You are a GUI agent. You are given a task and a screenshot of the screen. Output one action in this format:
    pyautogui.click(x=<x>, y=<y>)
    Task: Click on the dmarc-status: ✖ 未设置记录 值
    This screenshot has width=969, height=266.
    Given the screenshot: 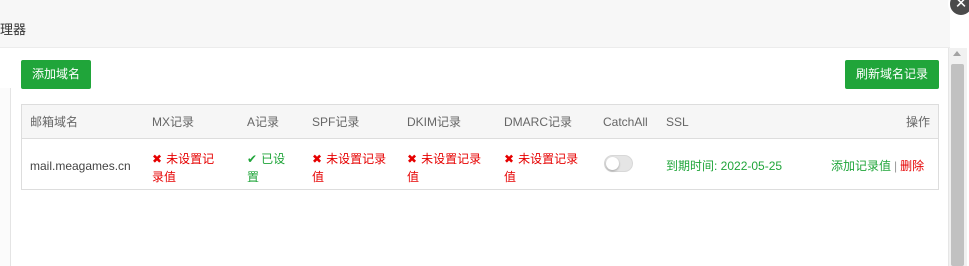 What is the action you would take?
    pyautogui.click(x=541, y=168)
    